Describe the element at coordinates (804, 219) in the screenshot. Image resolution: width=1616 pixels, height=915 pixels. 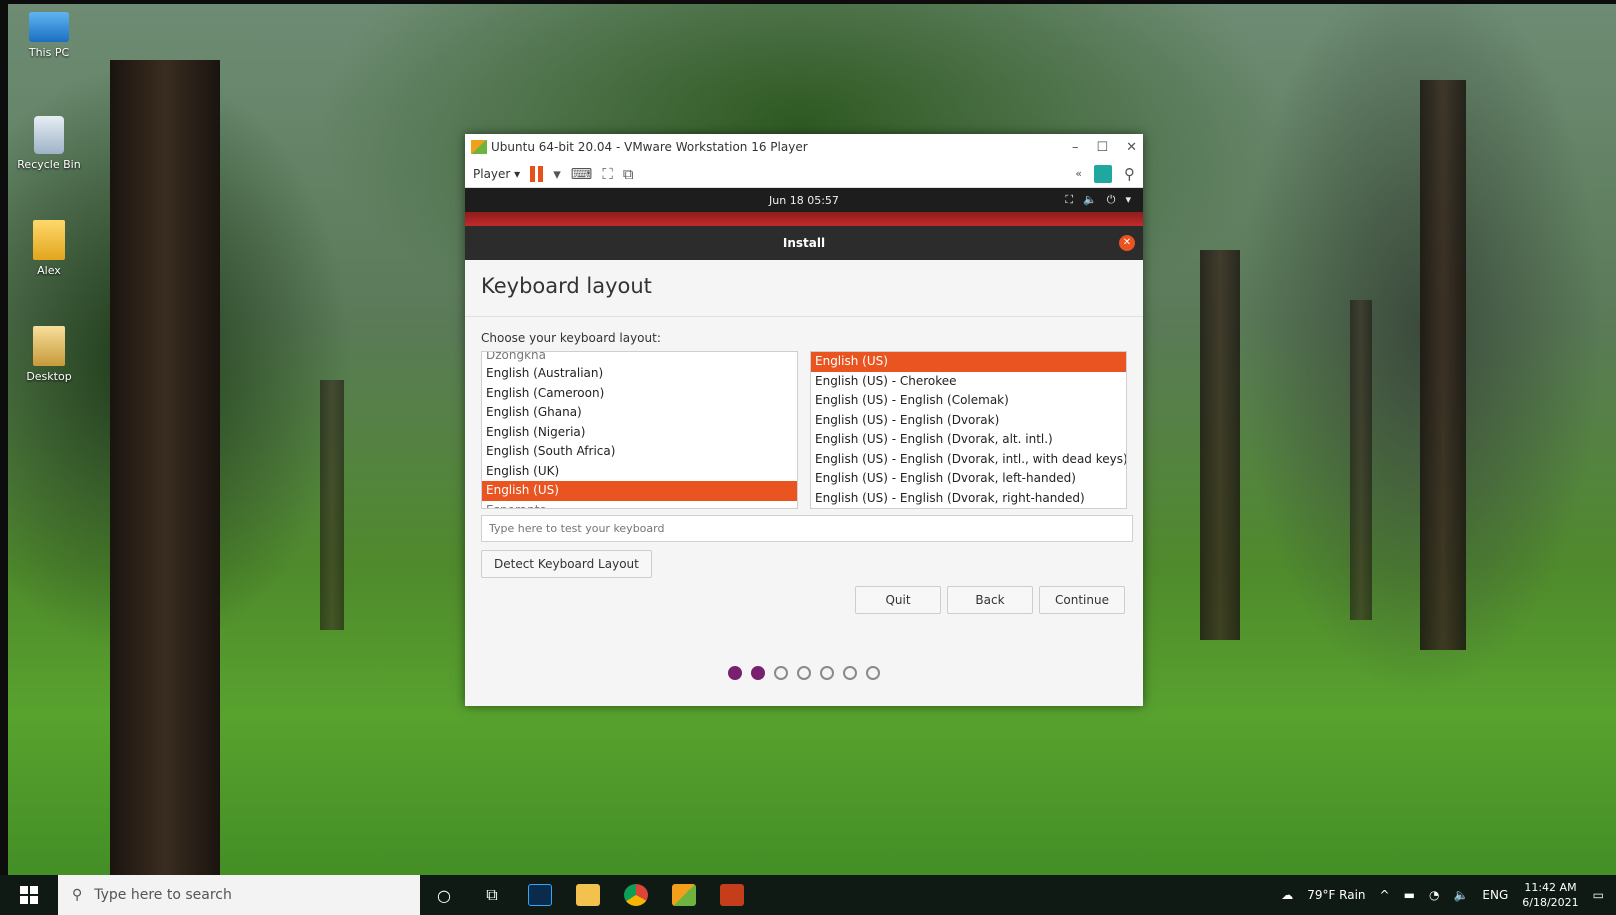
I see `installer-accent-stripe` at that location.